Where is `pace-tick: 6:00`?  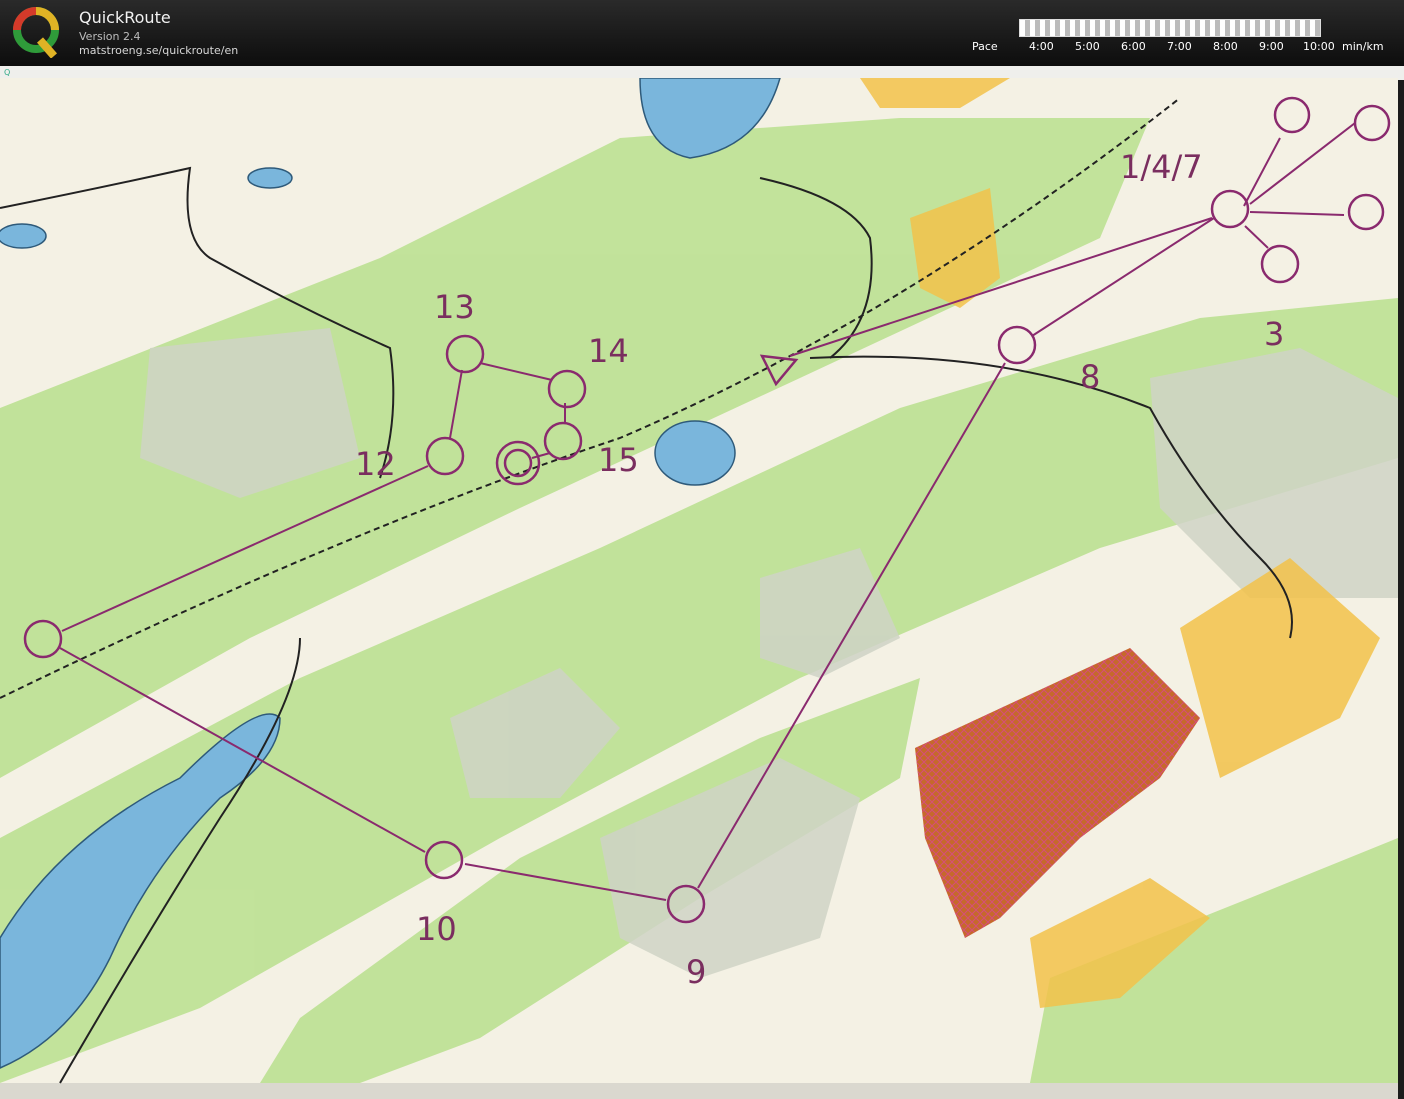 pace-tick: 6:00 is located at coordinates (1133, 46).